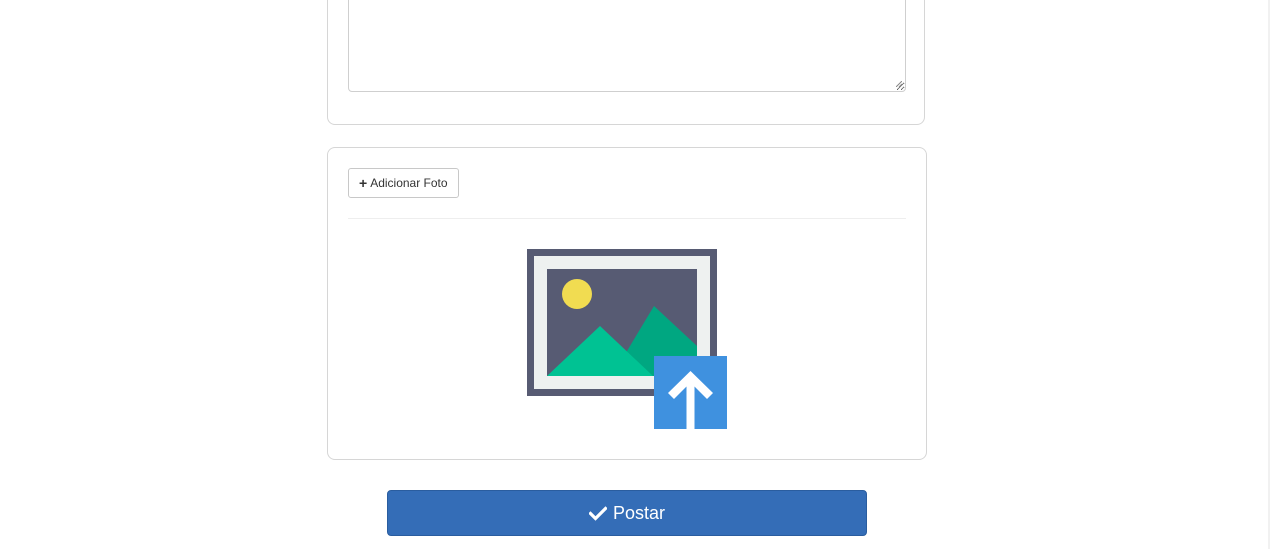 This screenshot has height=549, width=1270. Describe the element at coordinates (627, 339) in the screenshot. I see `image-upload-icon` at that location.